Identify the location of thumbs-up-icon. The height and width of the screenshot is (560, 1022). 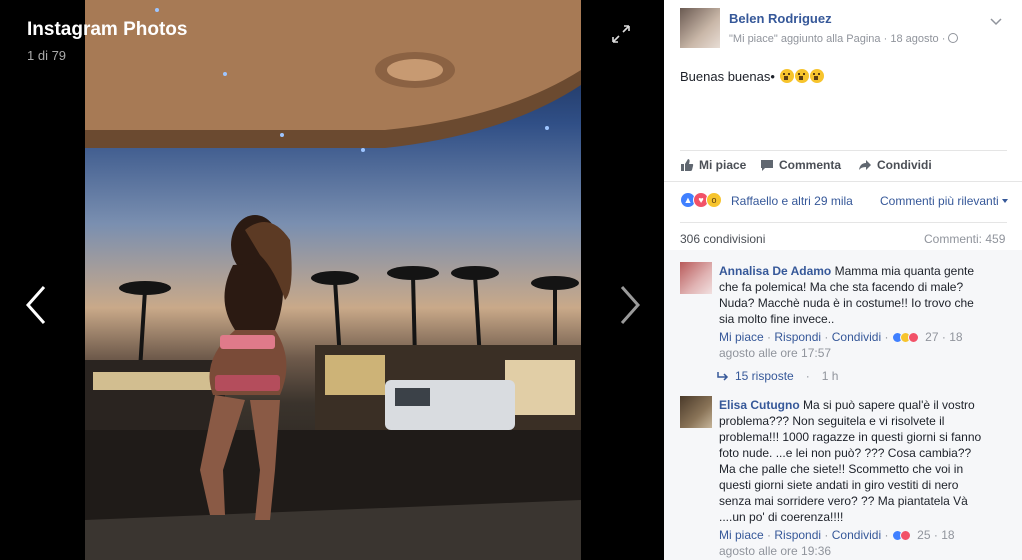
(687, 165).